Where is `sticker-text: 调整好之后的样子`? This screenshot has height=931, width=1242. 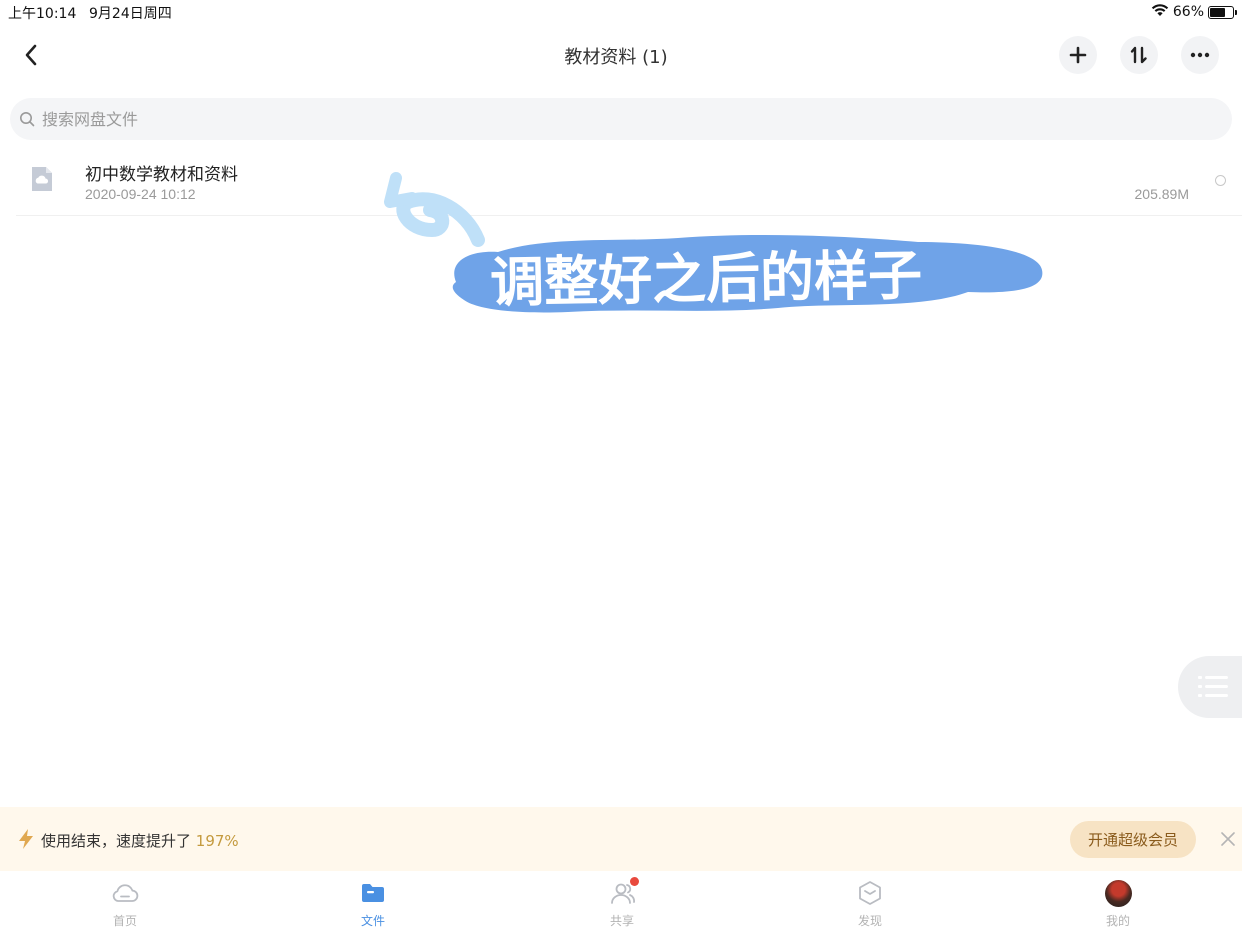
sticker-text: 调整好之后的样子 is located at coordinates (706, 279).